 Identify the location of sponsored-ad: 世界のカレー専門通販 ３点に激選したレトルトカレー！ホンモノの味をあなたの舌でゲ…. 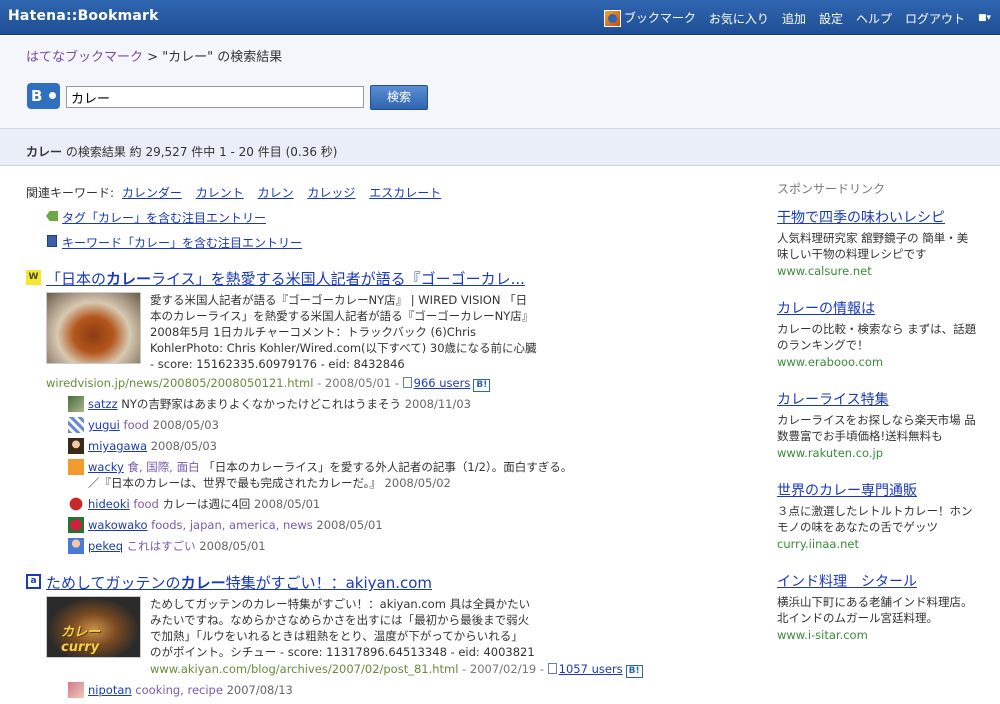
(877, 515).